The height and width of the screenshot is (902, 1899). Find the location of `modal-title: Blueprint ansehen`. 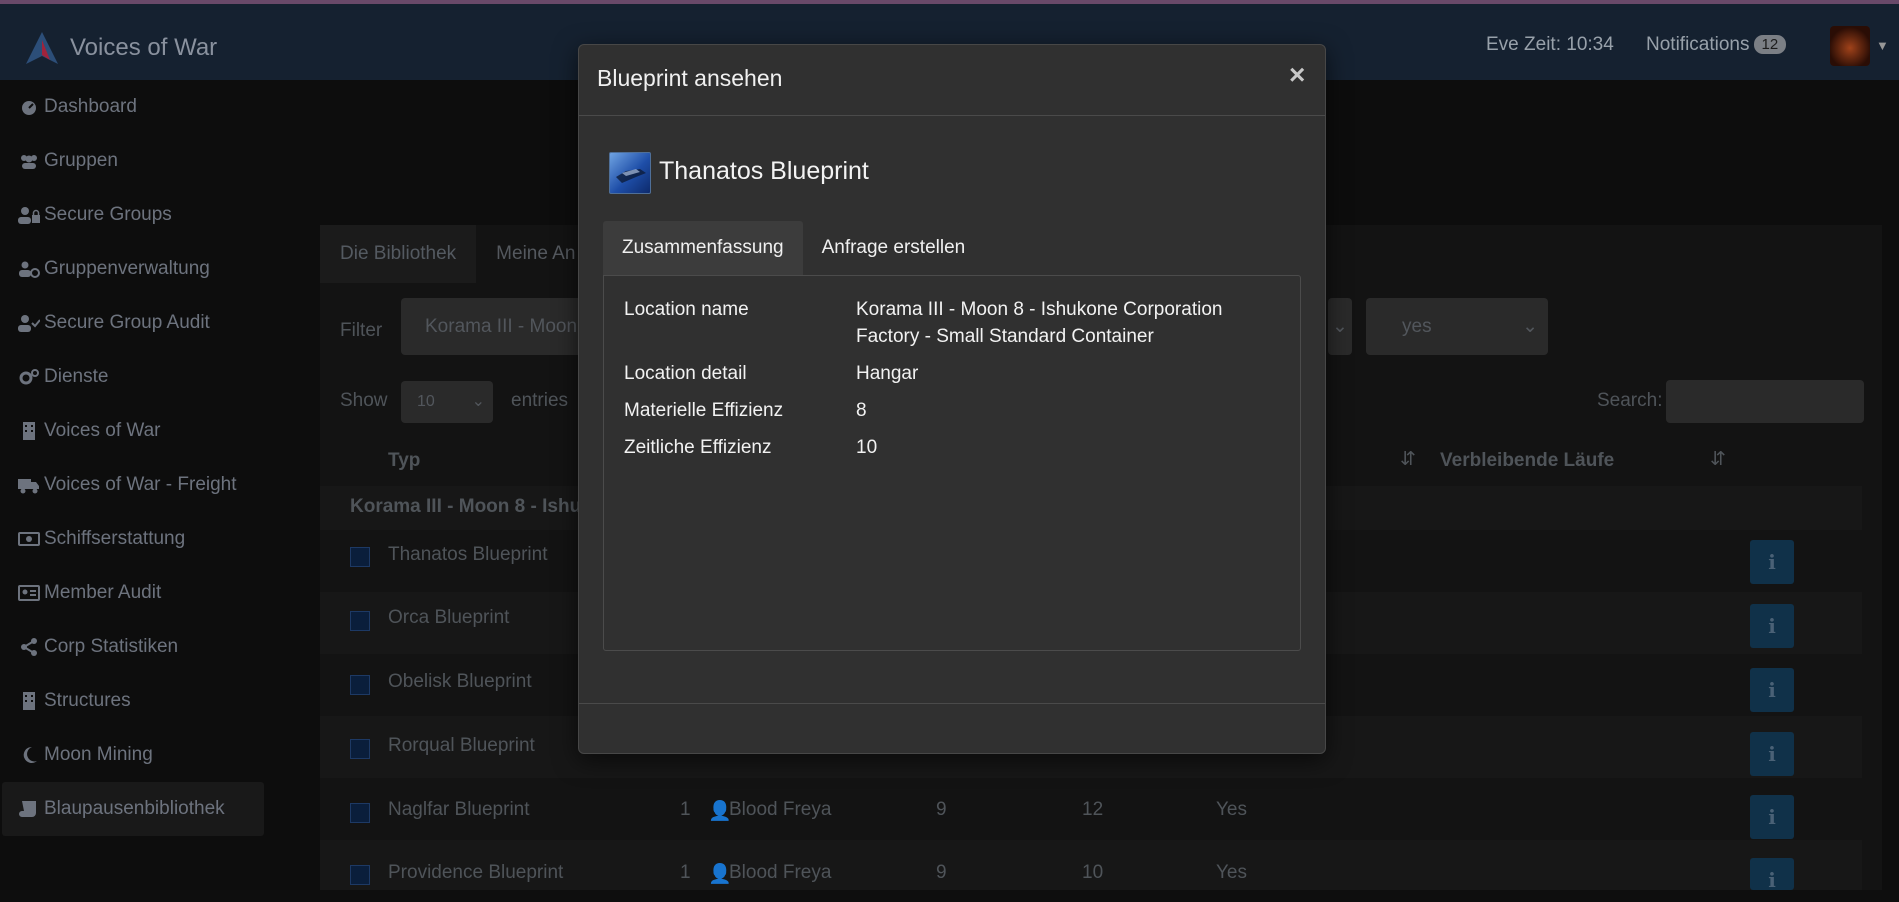

modal-title: Blueprint ansehen is located at coordinates (690, 78).